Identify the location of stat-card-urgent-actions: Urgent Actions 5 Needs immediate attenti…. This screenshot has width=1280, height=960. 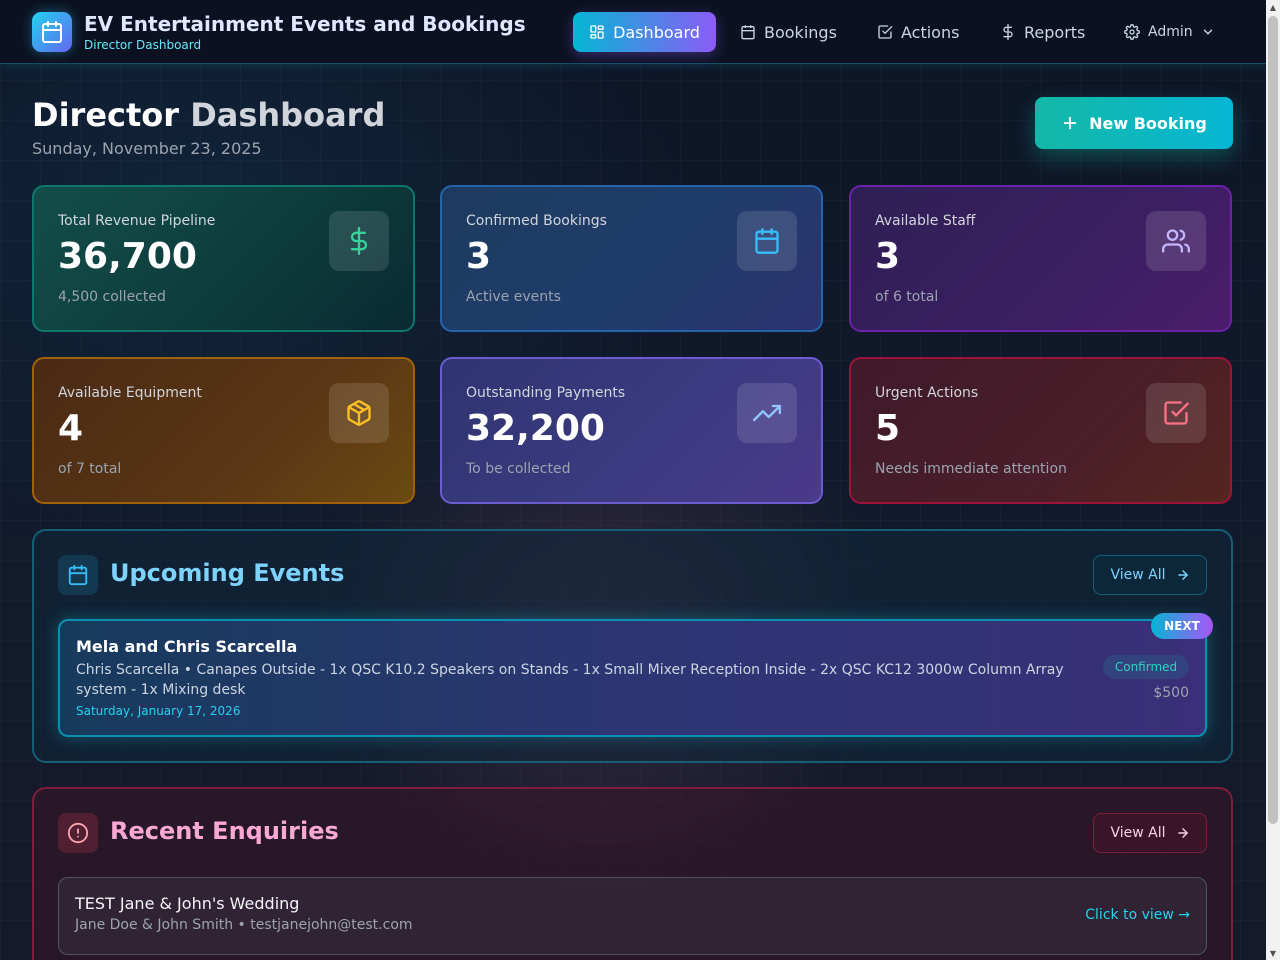
(1040, 430).